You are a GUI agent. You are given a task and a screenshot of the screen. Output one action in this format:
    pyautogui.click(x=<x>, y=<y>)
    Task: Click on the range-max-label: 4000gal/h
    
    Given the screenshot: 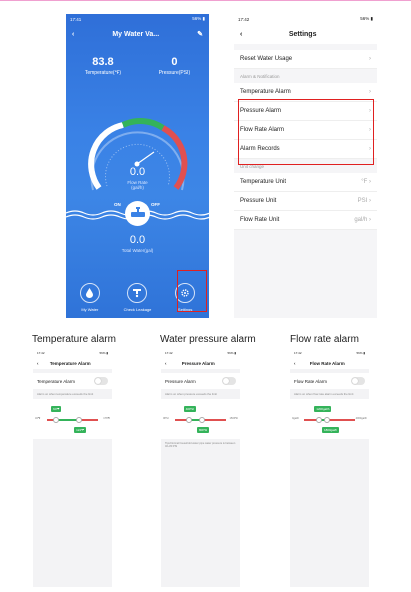 What is the action you would take?
    pyautogui.click(x=361, y=418)
    